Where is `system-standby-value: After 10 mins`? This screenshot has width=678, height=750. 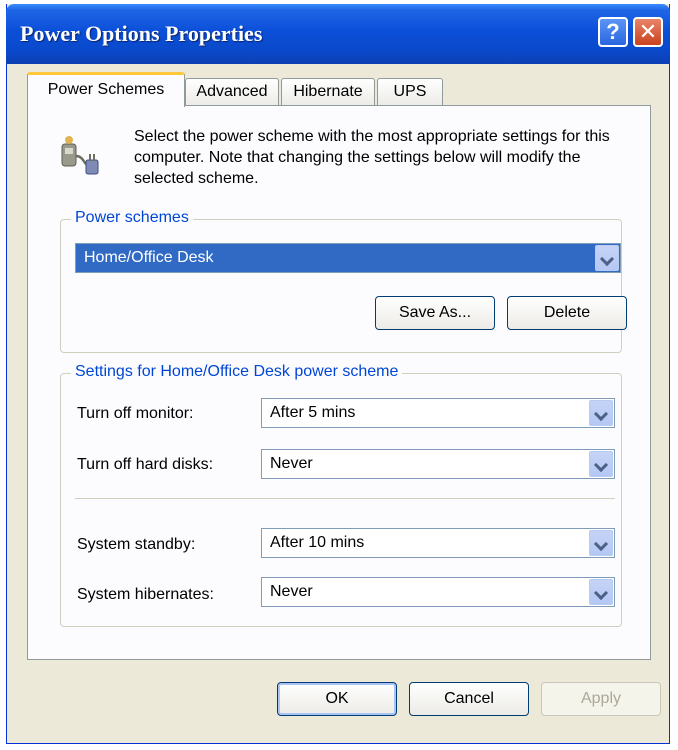 system-standby-value: After 10 mins is located at coordinates (317, 542).